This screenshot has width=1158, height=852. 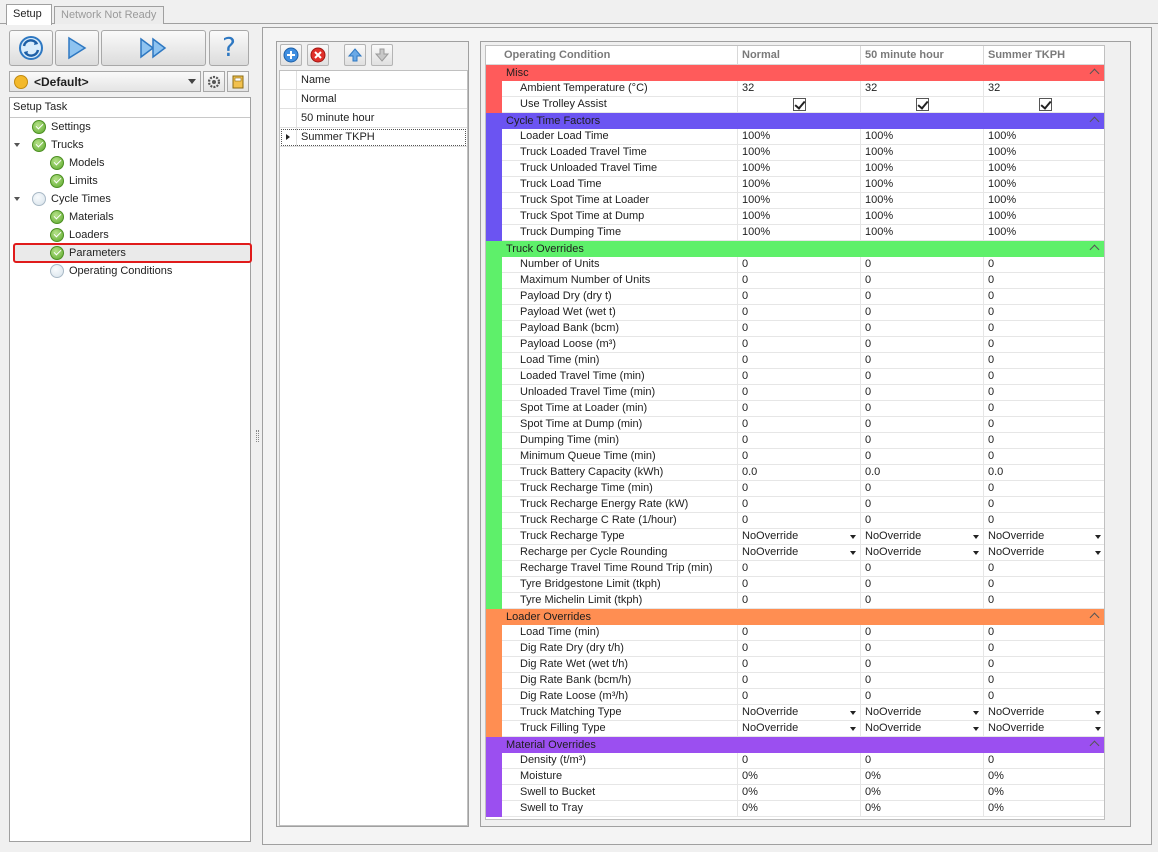 I want to click on tree-item-settings: Settings, so click(x=61, y=127).